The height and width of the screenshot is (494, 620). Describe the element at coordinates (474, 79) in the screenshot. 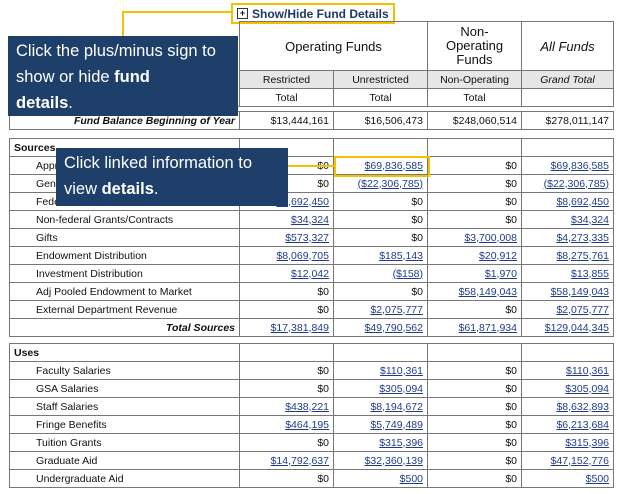

I see `header-non-operating: Non-Operating` at that location.